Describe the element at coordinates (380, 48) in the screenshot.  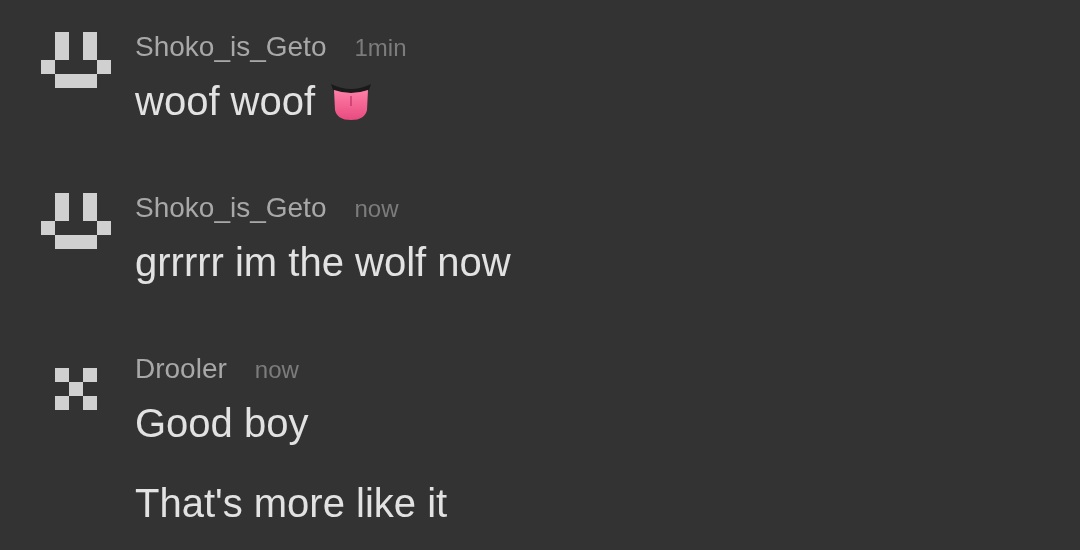
I see `timestamp: 1min` at that location.